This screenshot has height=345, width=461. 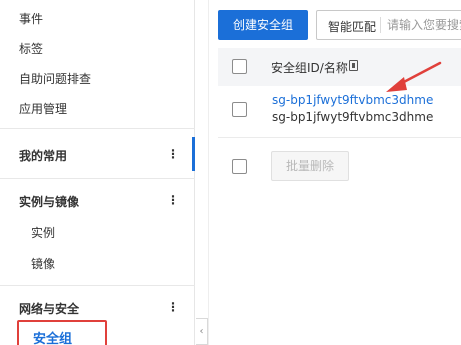 I want to click on footer-select-all-checkbox, so click(x=239, y=166).